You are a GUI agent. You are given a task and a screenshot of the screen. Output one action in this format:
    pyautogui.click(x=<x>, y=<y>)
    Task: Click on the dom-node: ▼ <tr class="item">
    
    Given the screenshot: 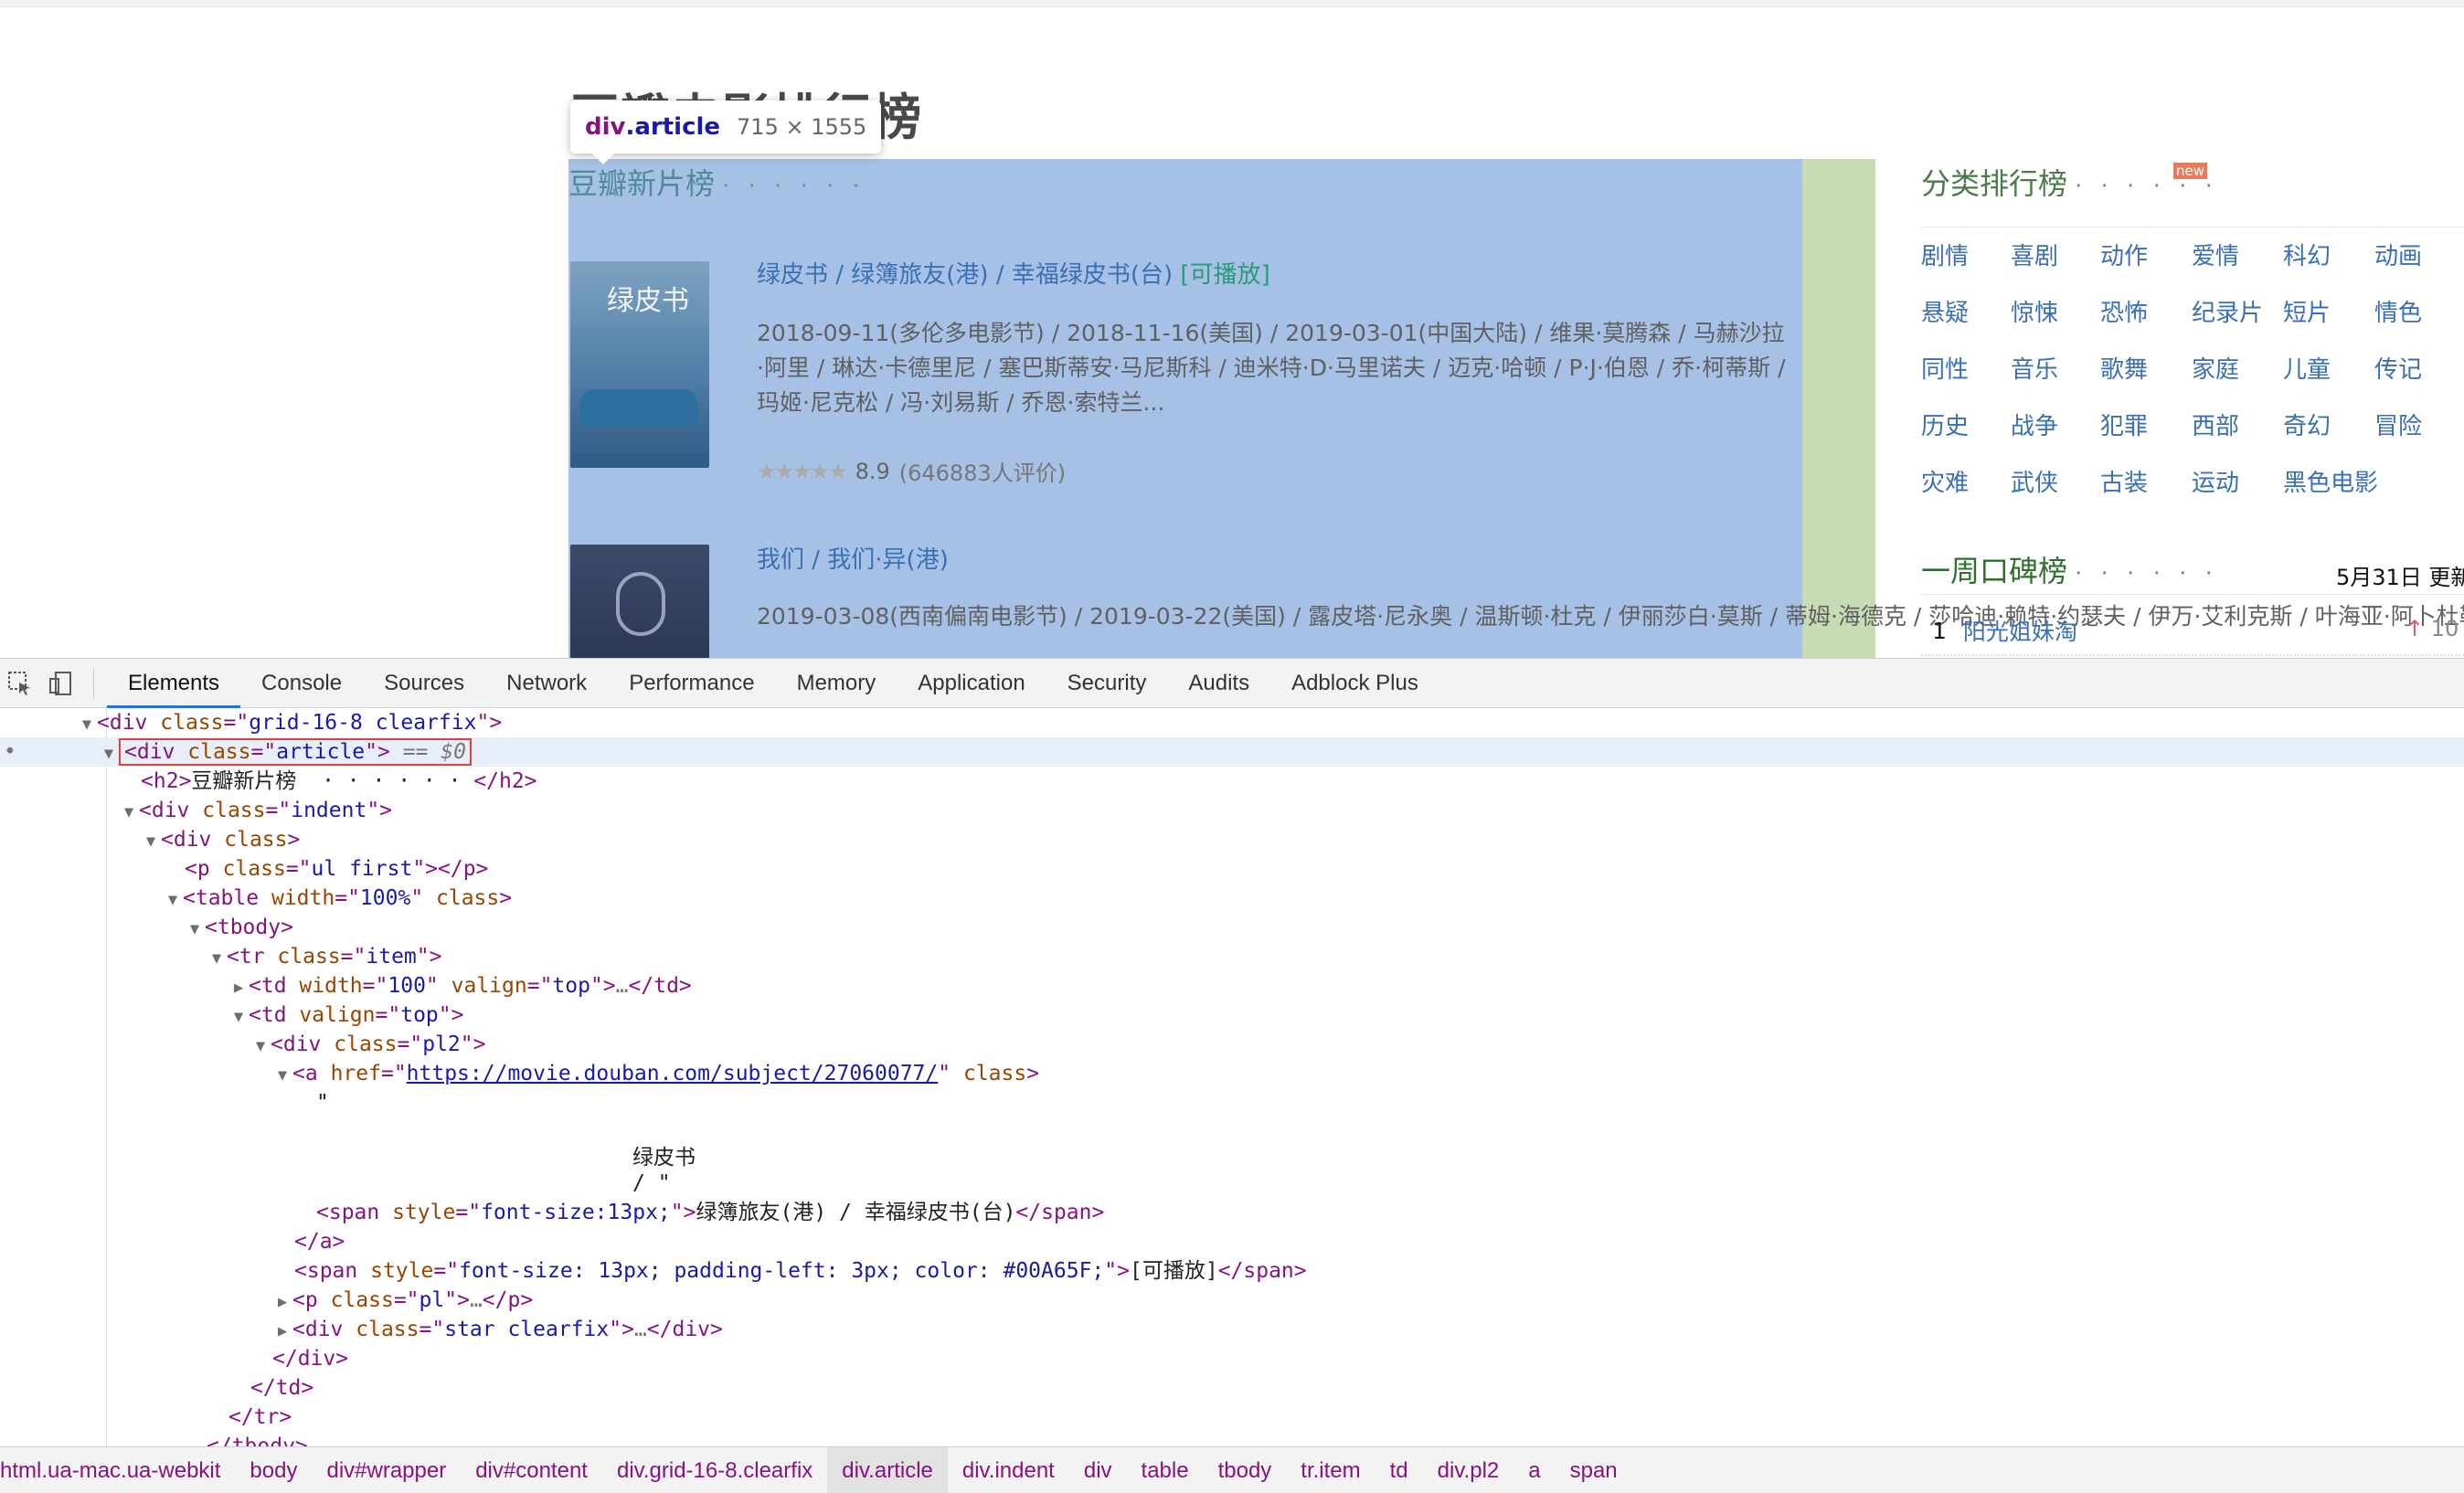 What is the action you would take?
    pyautogui.click(x=324, y=956)
    